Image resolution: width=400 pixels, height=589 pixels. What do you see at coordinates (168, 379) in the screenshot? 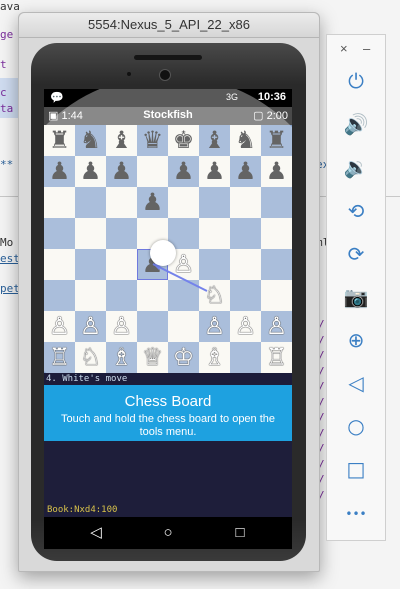
I see `move-status: 4. White's move` at bounding box center [168, 379].